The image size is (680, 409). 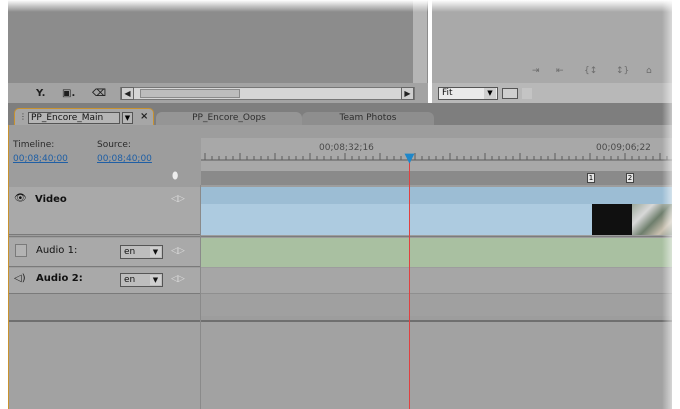 What do you see at coordinates (407, 93) in the screenshot?
I see `scroll-right-button: ▶` at bounding box center [407, 93].